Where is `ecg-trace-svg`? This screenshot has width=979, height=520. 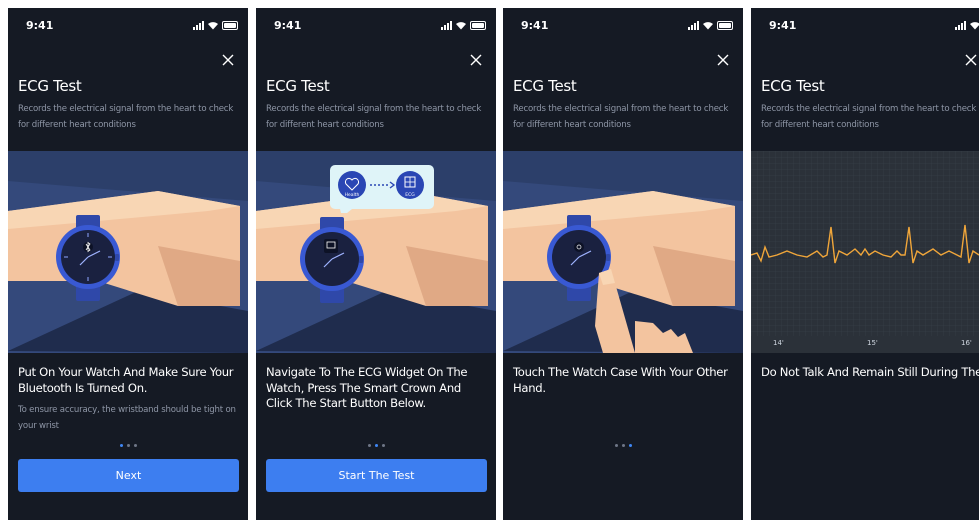 ecg-trace-svg is located at coordinates (865, 252).